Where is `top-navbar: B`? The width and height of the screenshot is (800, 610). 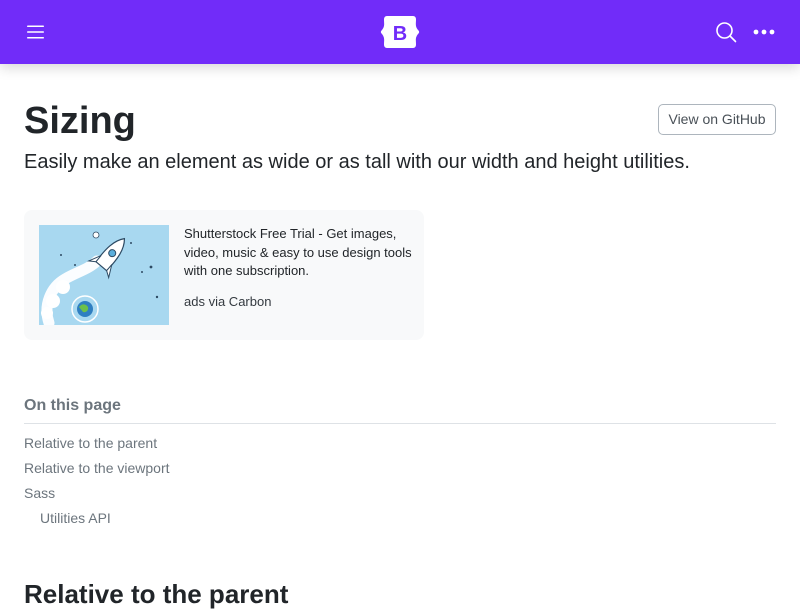
top-navbar: B is located at coordinates (400, 32).